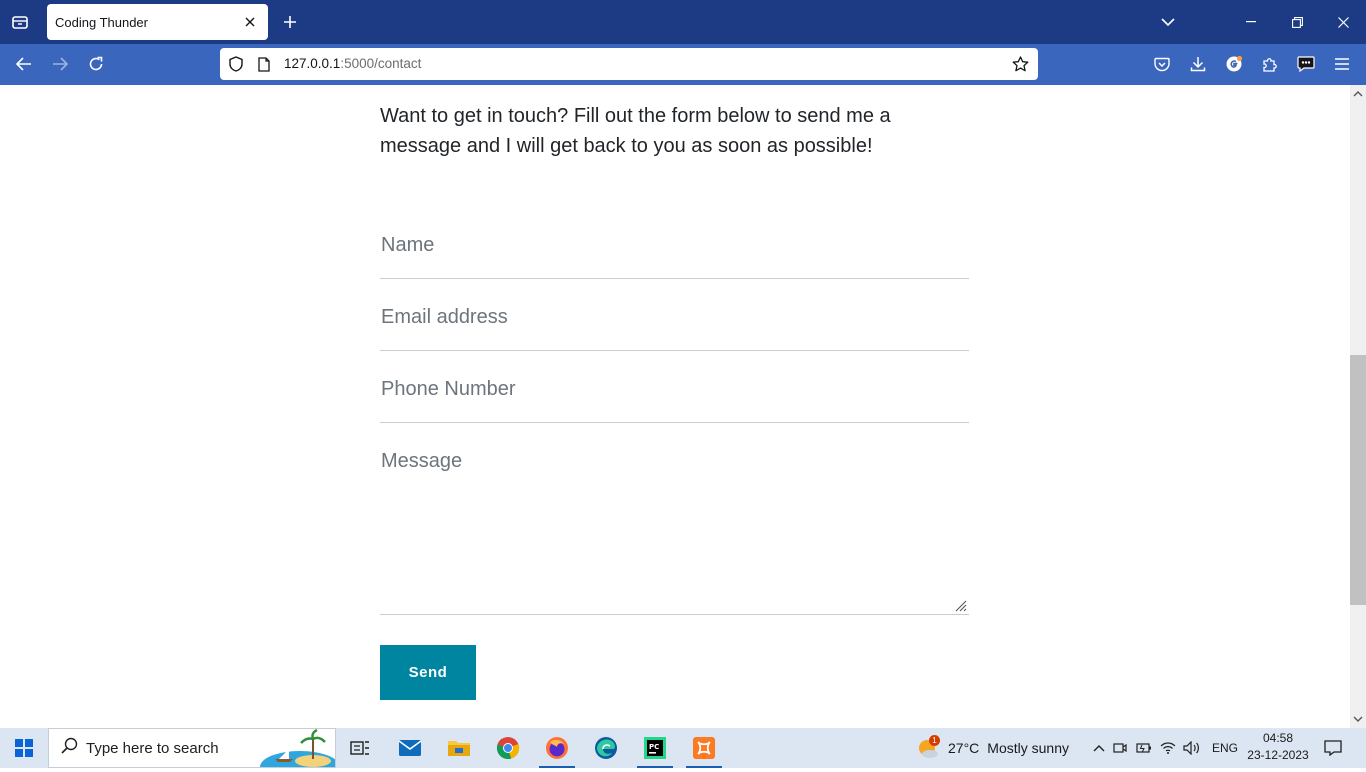 Image resolution: width=1366 pixels, height=772 pixels. What do you see at coordinates (1162, 64) in the screenshot?
I see `pocket-icon` at bounding box center [1162, 64].